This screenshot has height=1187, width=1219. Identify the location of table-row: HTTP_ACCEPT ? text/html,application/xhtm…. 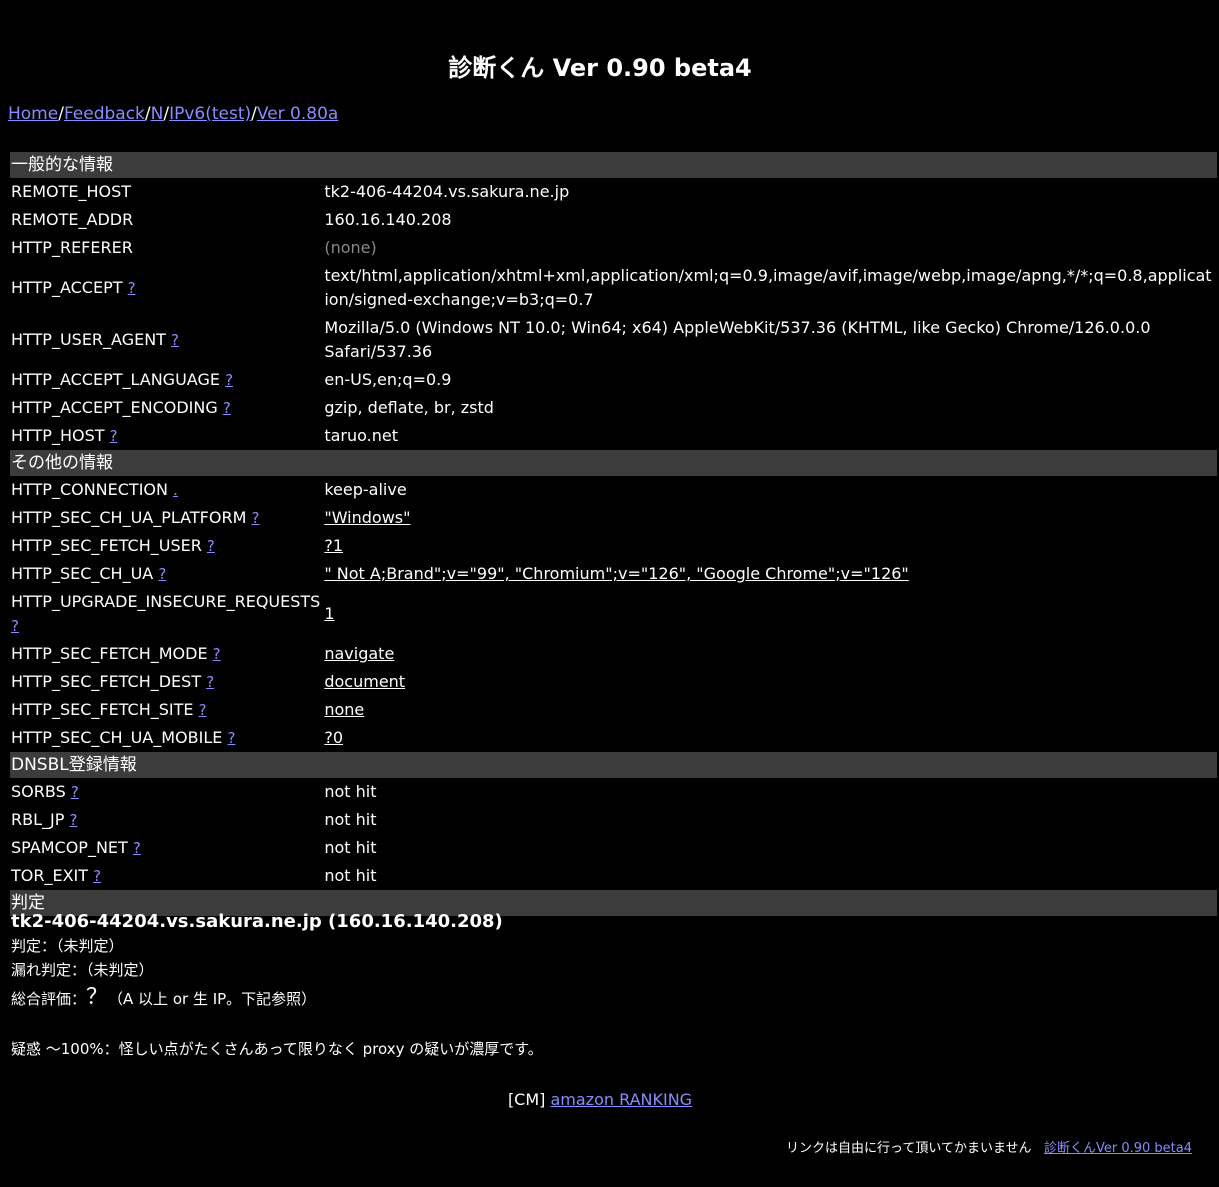
(613, 288).